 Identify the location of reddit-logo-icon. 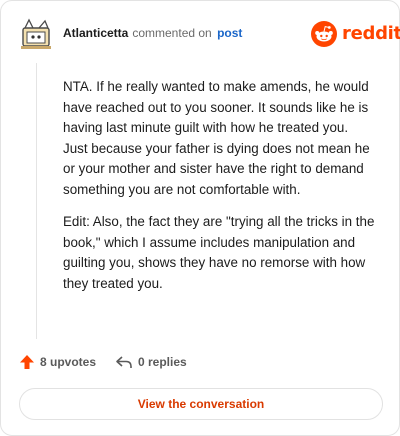
(324, 34).